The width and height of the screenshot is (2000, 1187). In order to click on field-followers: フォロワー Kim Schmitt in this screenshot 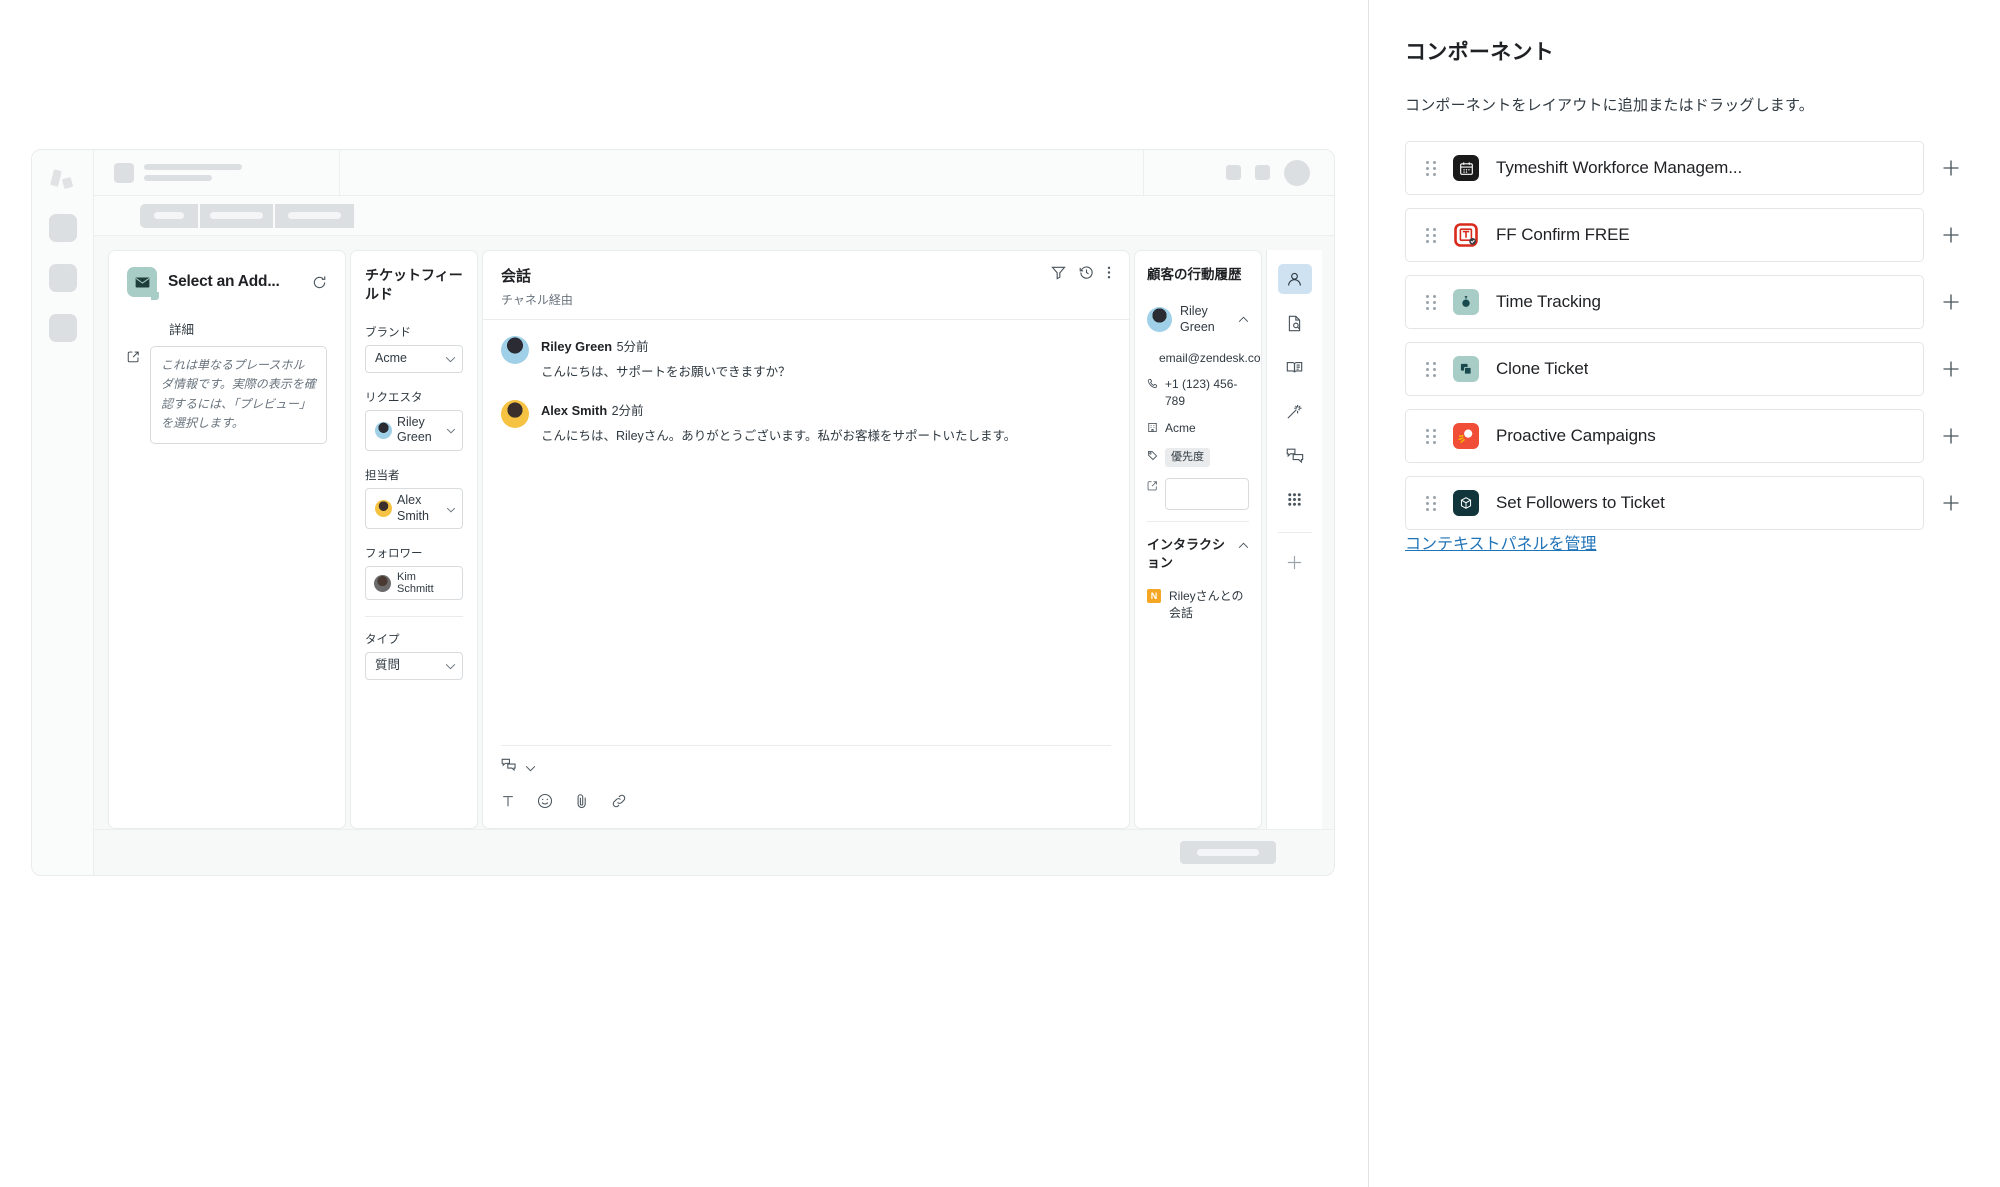, I will do `click(414, 573)`.